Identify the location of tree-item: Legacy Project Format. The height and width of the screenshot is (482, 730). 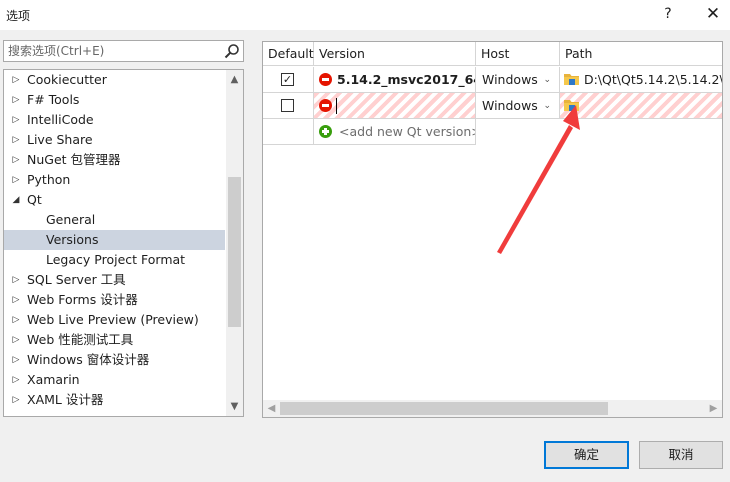
(114, 260).